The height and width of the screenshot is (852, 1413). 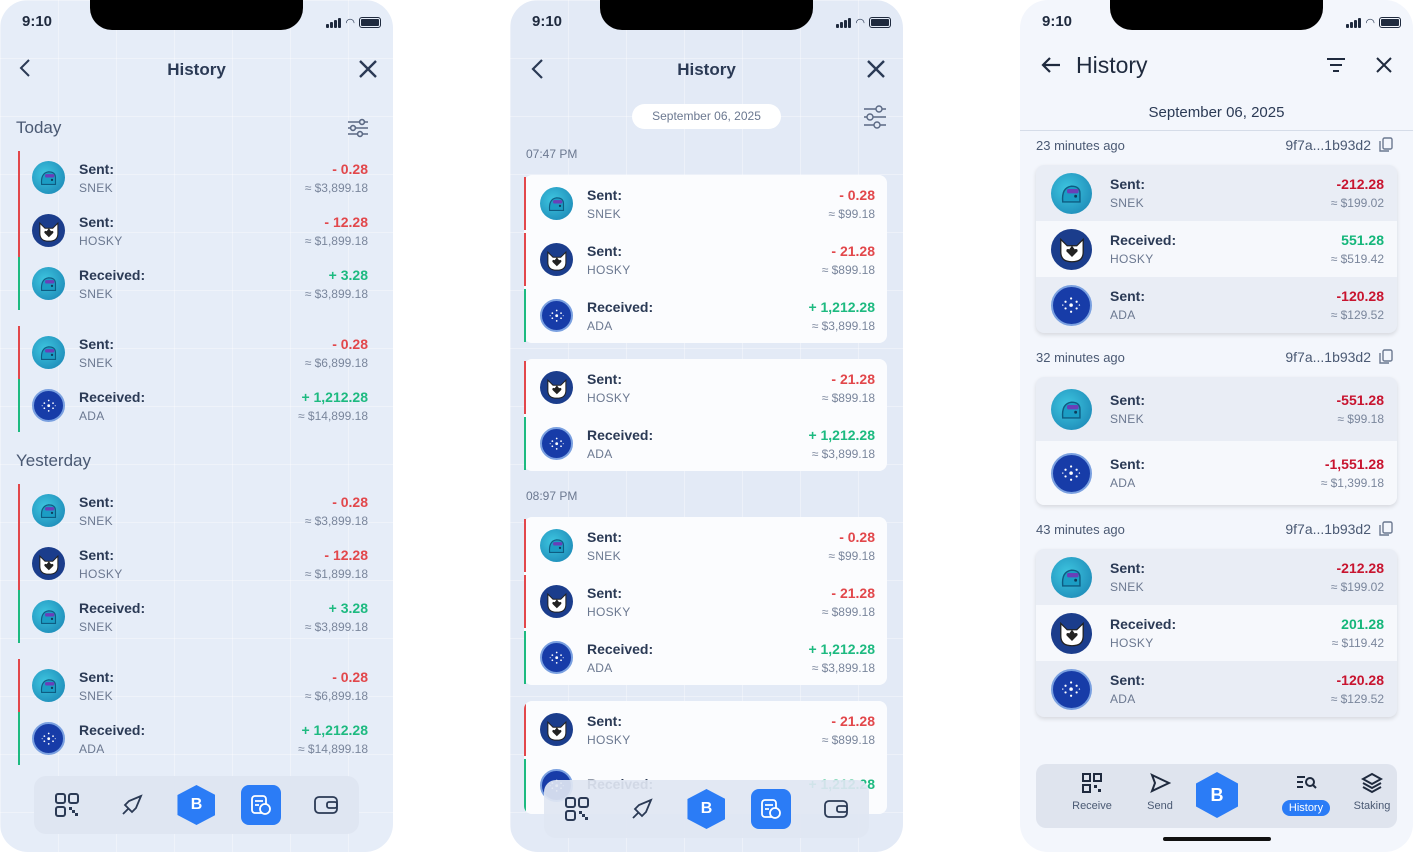 What do you see at coordinates (350, 23) in the screenshot?
I see `wifi-icon: ◠` at bounding box center [350, 23].